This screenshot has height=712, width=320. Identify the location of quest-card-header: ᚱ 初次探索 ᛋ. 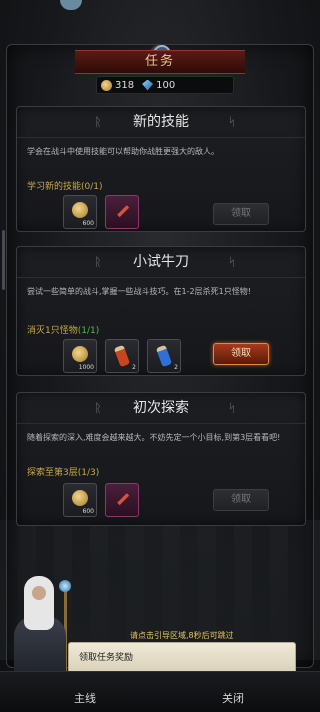
(161, 408).